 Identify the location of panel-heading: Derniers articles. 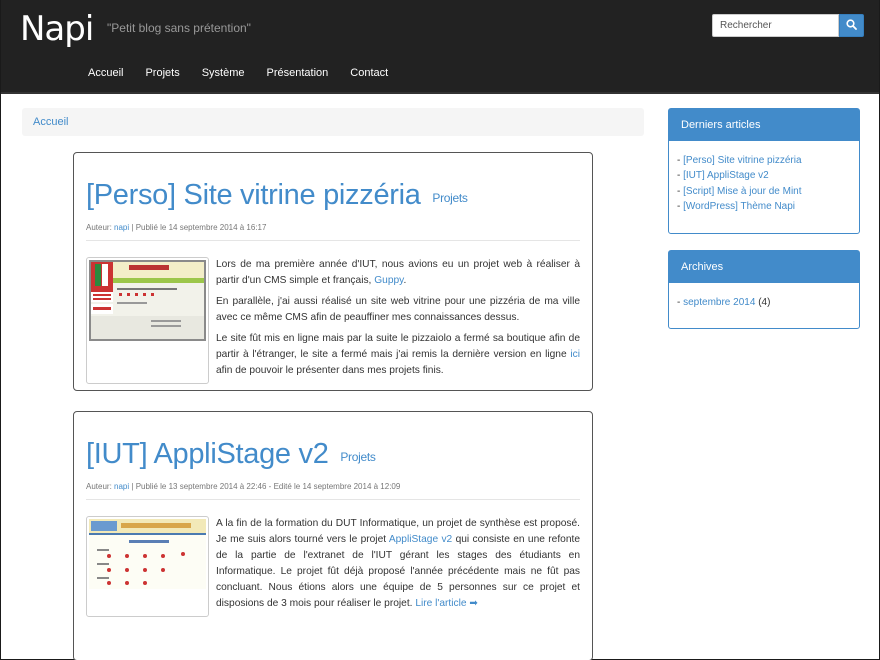
(764, 125).